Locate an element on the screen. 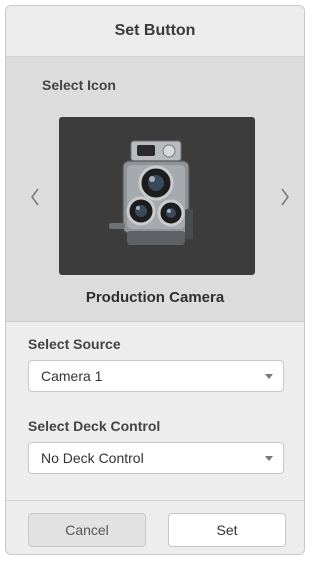 The width and height of the screenshot is (320, 562). chevron-left-icon is located at coordinates (35, 197).